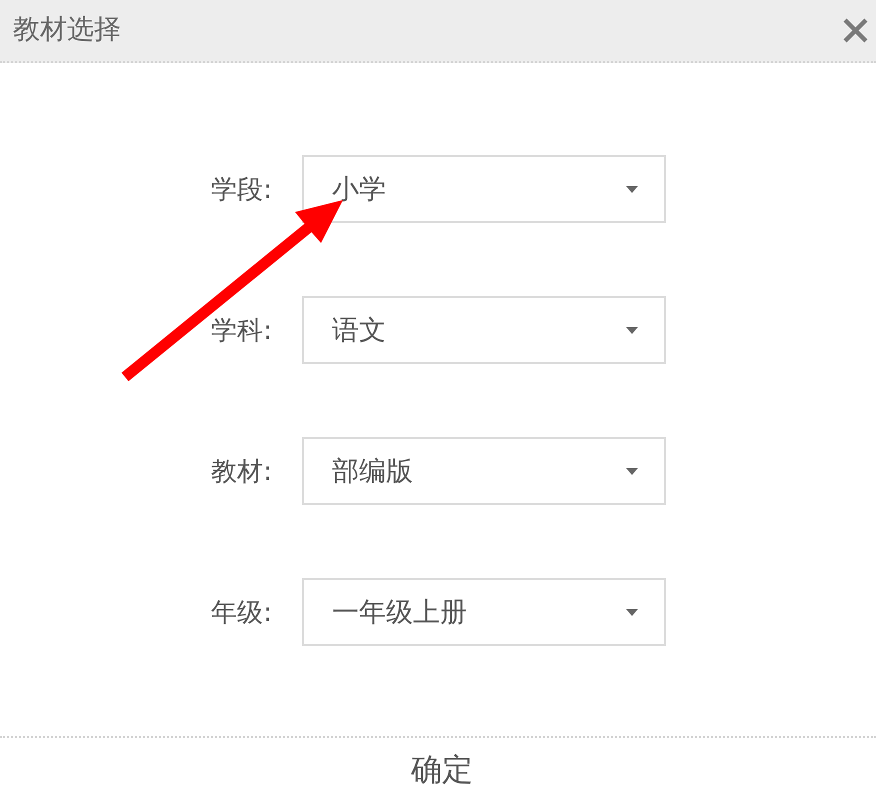 The image size is (876, 801). Describe the element at coordinates (442, 769) in the screenshot. I see `confirm-button: 确定` at that location.